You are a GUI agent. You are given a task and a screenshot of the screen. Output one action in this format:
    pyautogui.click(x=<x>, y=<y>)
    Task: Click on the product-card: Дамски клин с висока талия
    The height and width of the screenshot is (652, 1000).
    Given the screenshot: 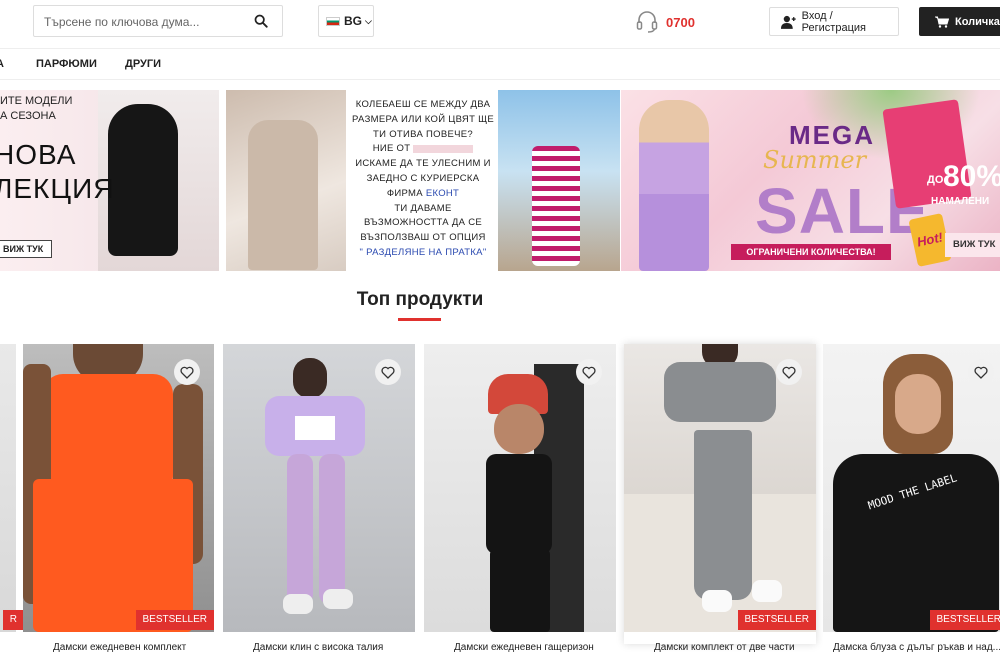 What is the action you would take?
    pyautogui.click(x=319, y=498)
    